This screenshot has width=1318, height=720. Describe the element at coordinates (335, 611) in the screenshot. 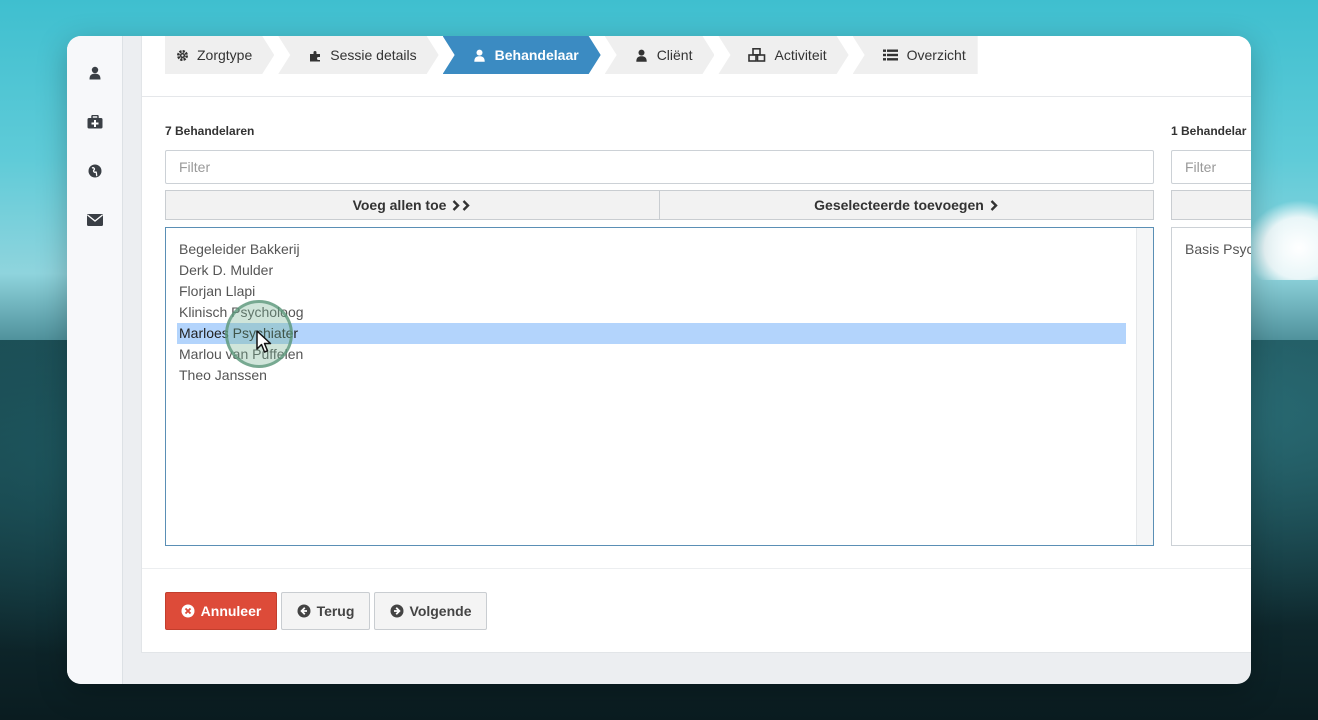

I see `back-label: Terug` at that location.